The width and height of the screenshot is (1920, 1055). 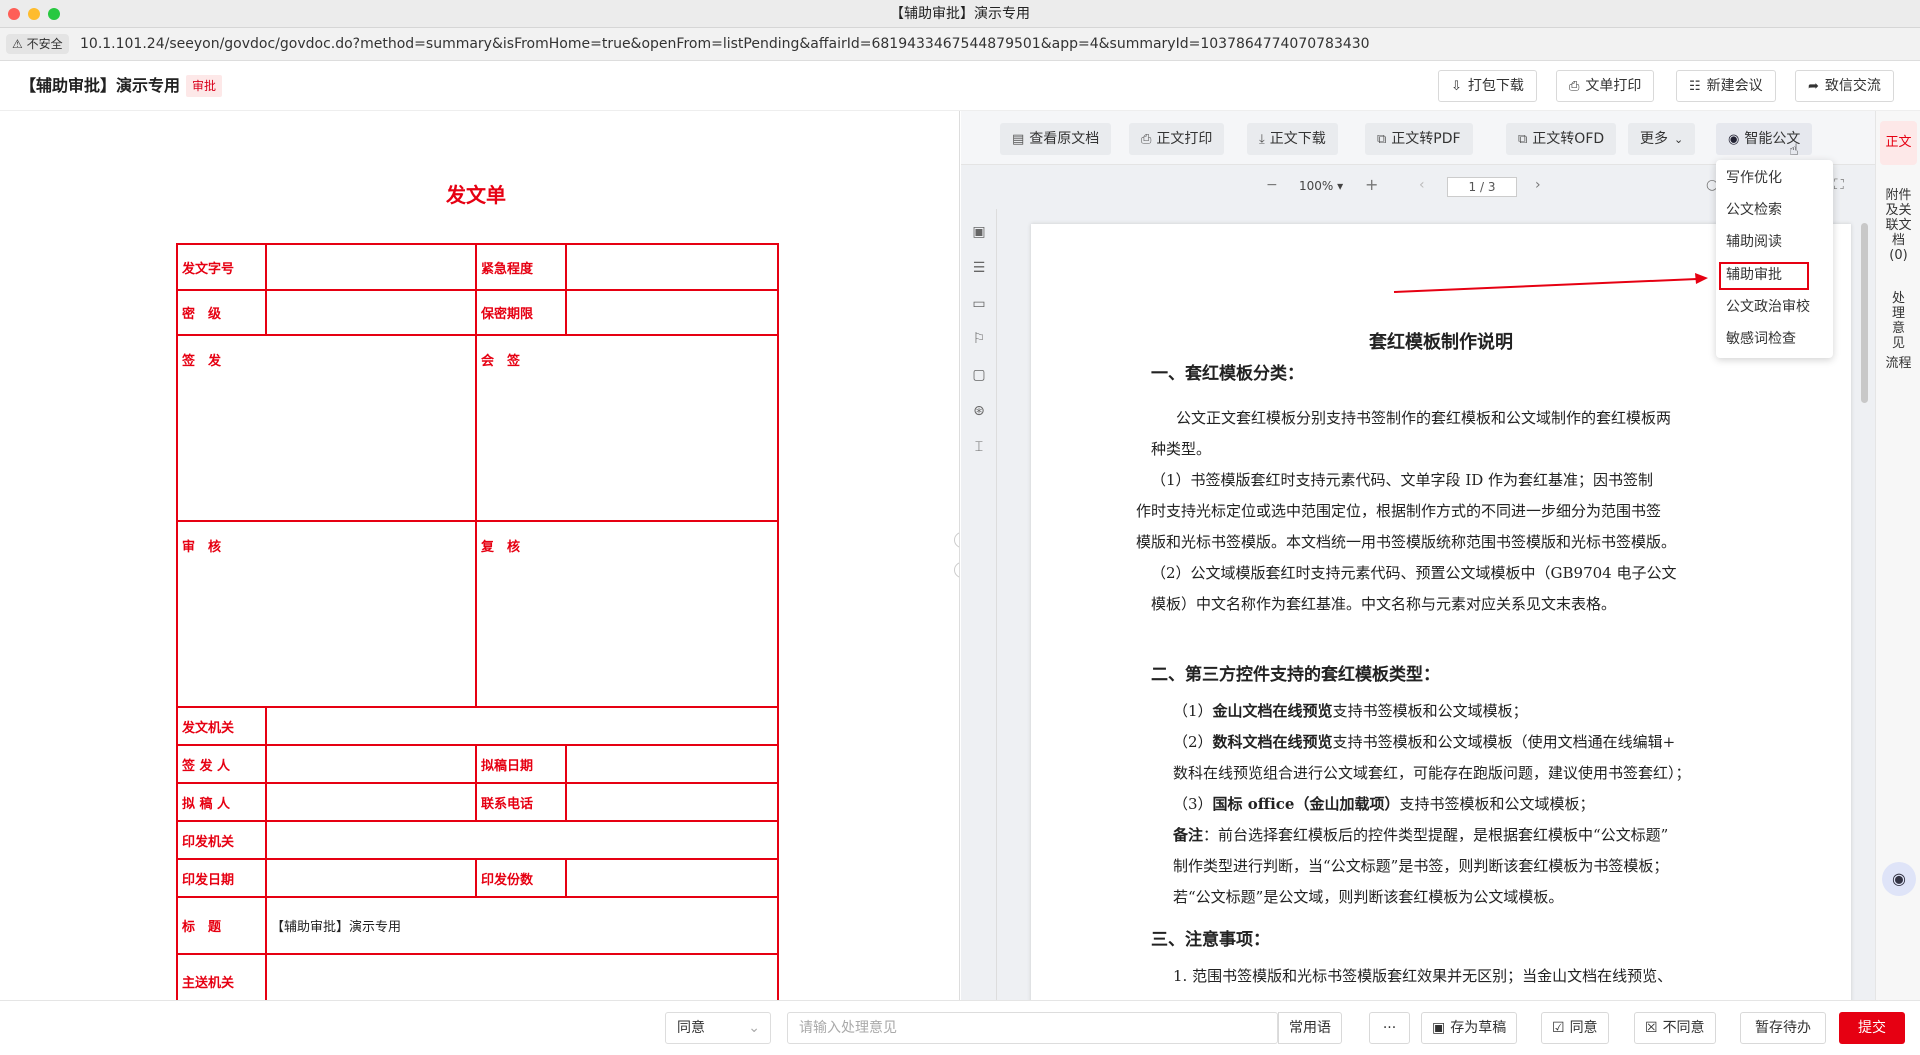 What do you see at coordinates (1613, 86) in the screenshot?
I see `doc-print-label: 文单打印` at bounding box center [1613, 86].